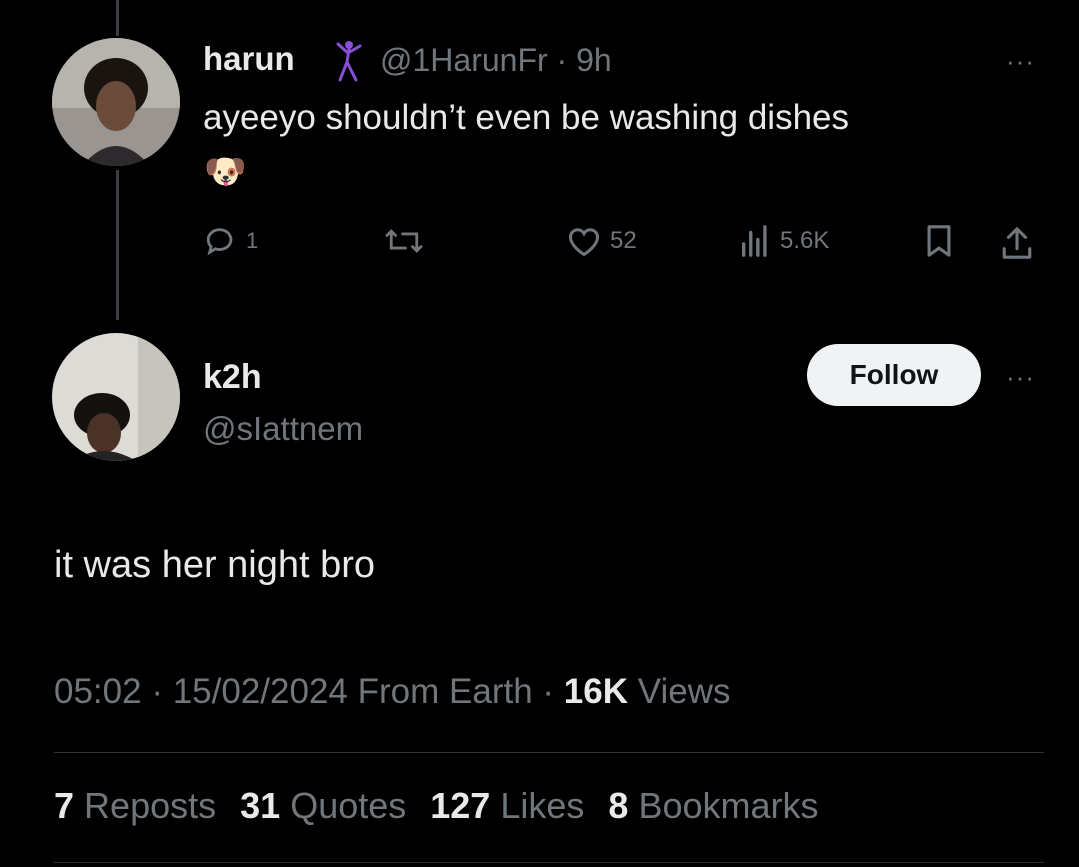  I want to click on views-count-main: 16K, so click(596, 691).